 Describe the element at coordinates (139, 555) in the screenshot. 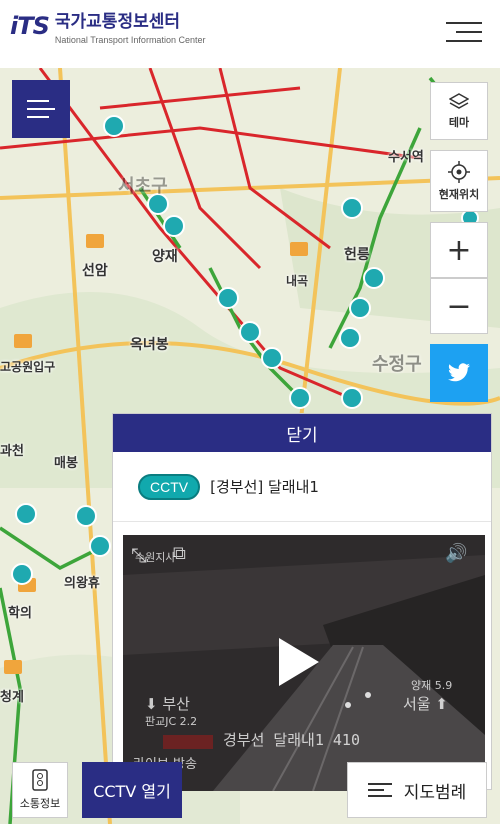

I see `expand-icon: ⤡` at that location.